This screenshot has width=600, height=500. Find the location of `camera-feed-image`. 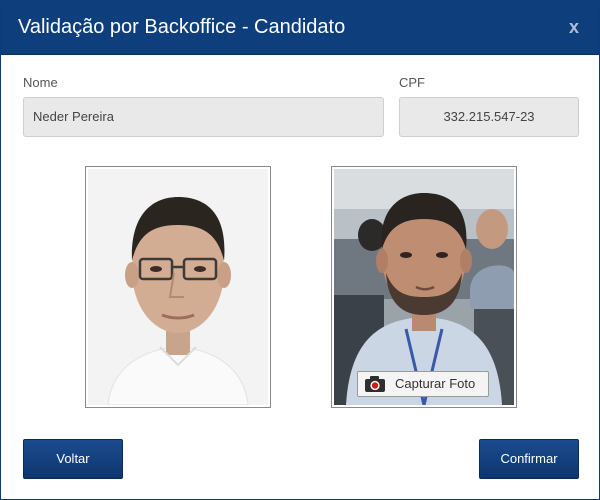

camera-feed-image is located at coordinates (424, 287).